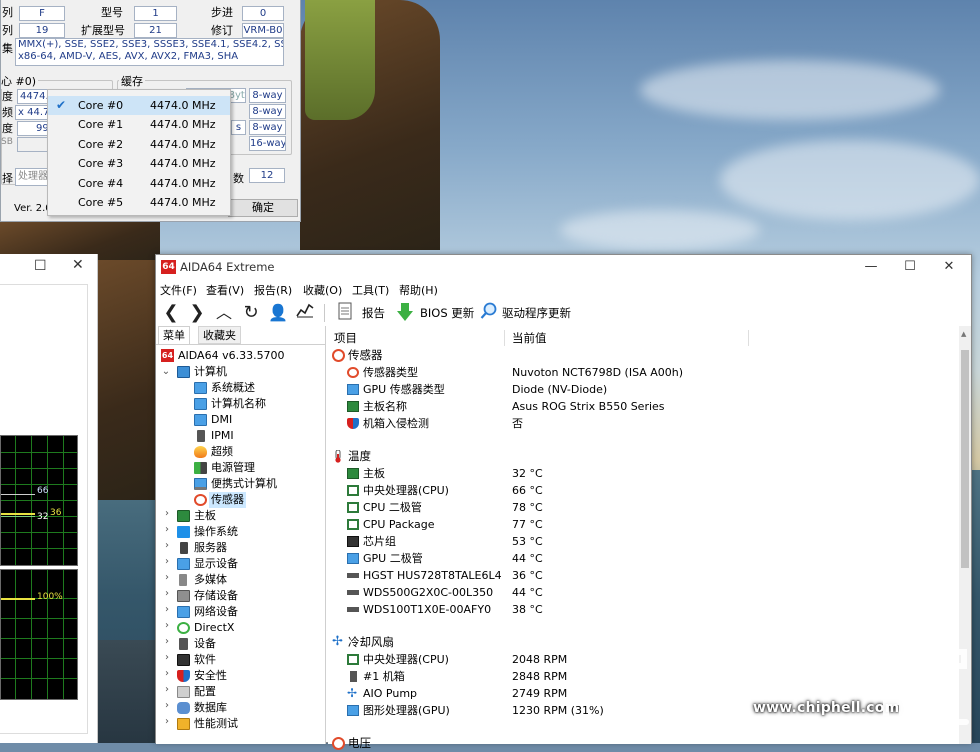  I want to click on row-label: 图形处理器(GPU), so click(406, 710).